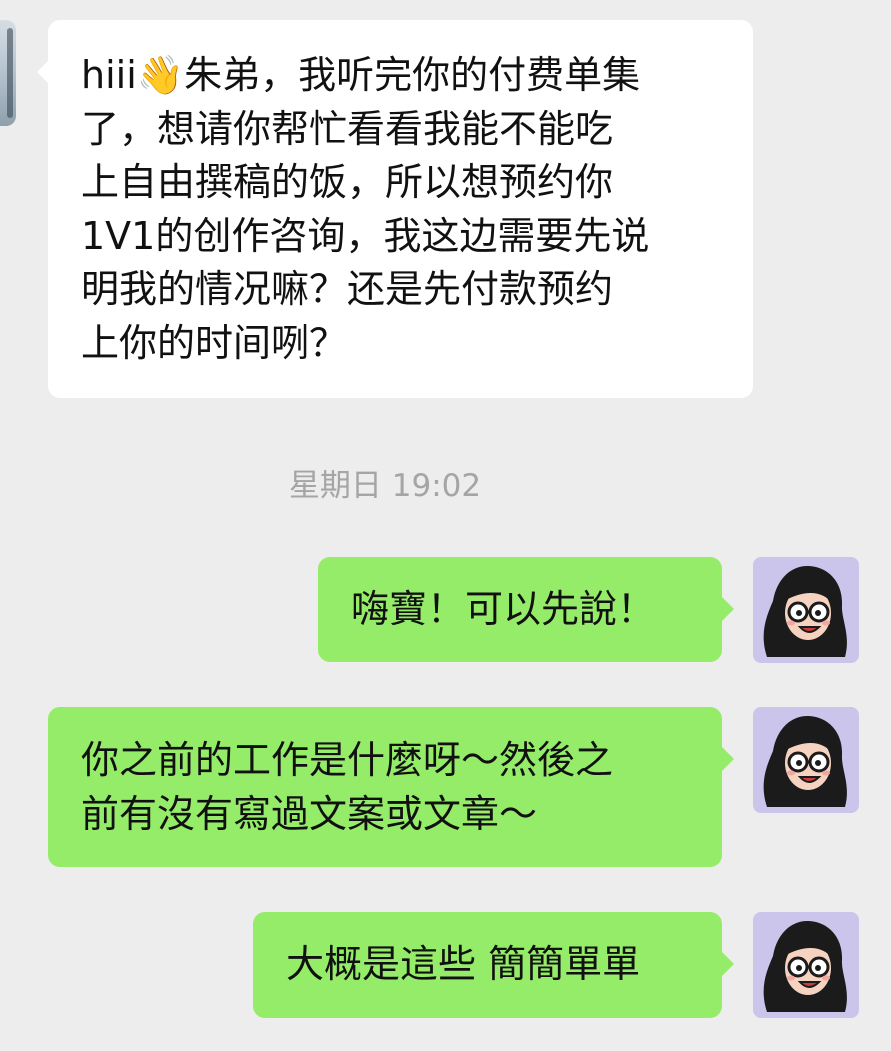  Describe the element at coordinates (391, 787) in the screenshot. I see `outgoing-message-bubble: 你之前的工作是什麼呀～然後之 前有沒有寫過文案或文章～` at that location.